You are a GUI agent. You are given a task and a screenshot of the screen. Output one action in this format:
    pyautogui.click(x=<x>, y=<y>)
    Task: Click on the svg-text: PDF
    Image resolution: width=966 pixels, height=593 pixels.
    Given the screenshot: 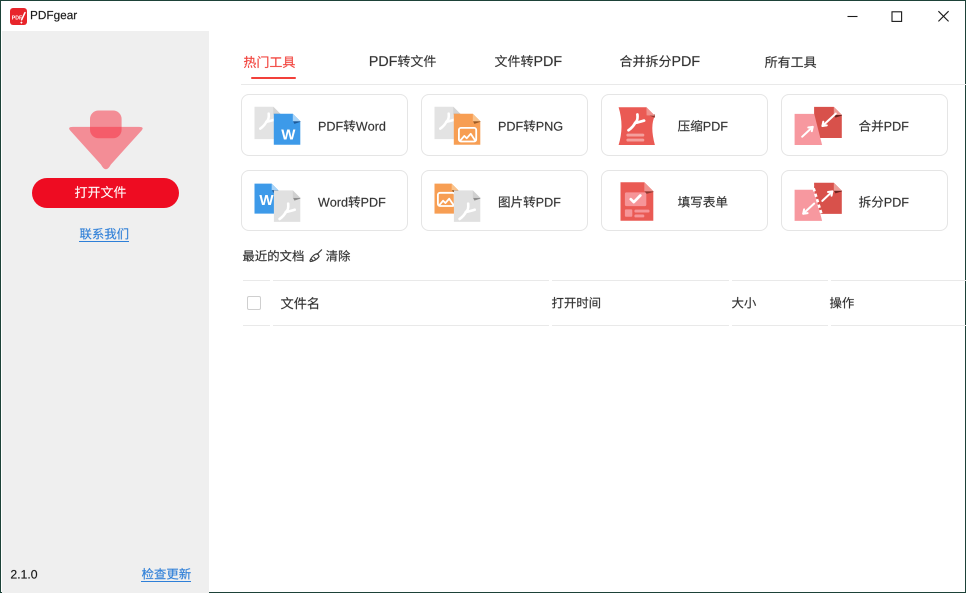 What is the action you would take?
    pyautogui.click(x=17, y=18)
    